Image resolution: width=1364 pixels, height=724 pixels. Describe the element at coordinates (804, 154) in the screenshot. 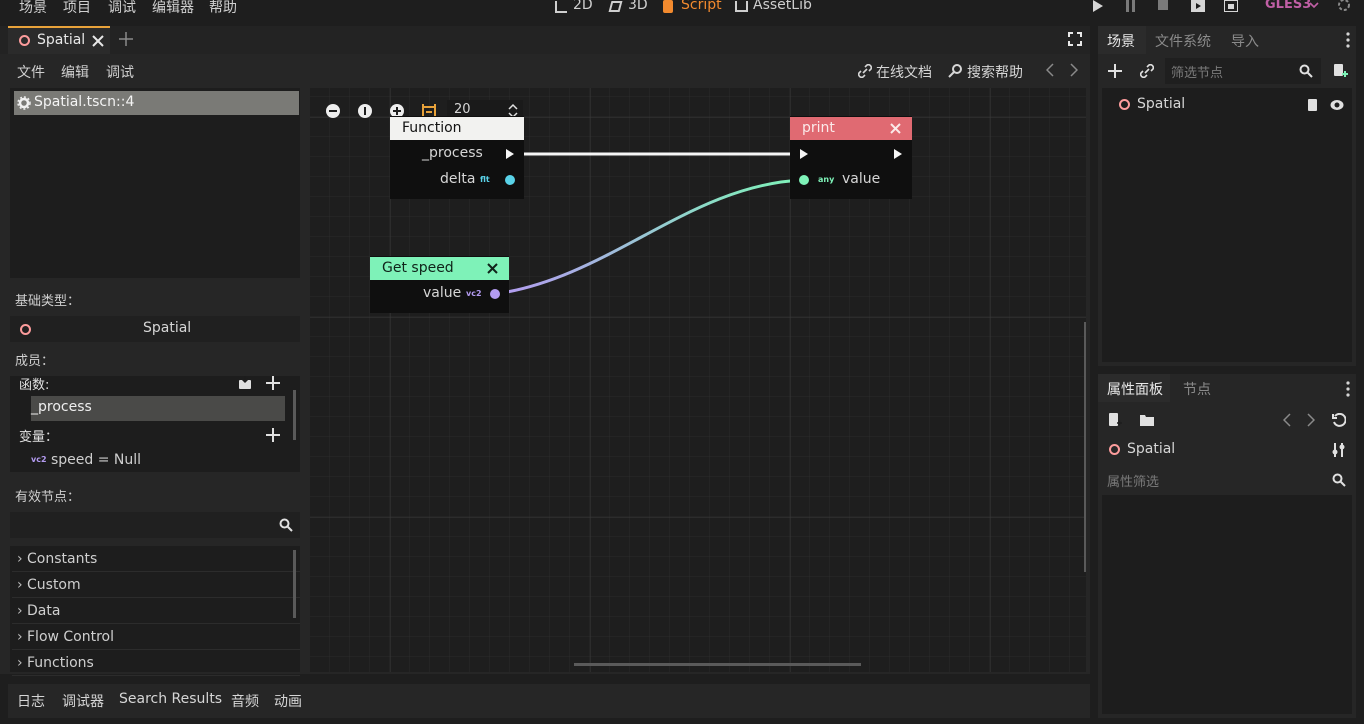

I see `sequence-in-port-icon` at that location.